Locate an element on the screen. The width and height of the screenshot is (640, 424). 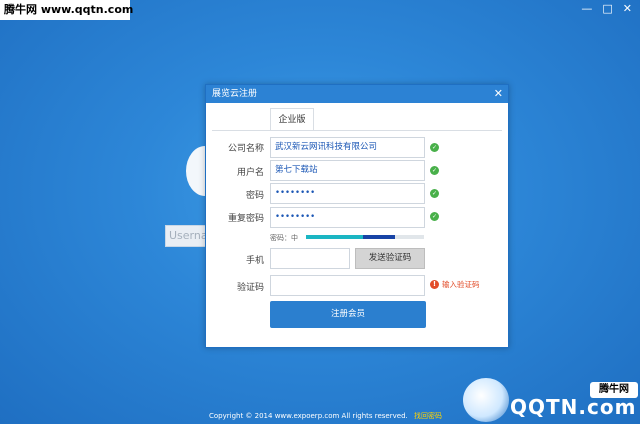
send-code-button: 发送验证码 is located at coordinates (390, 258).